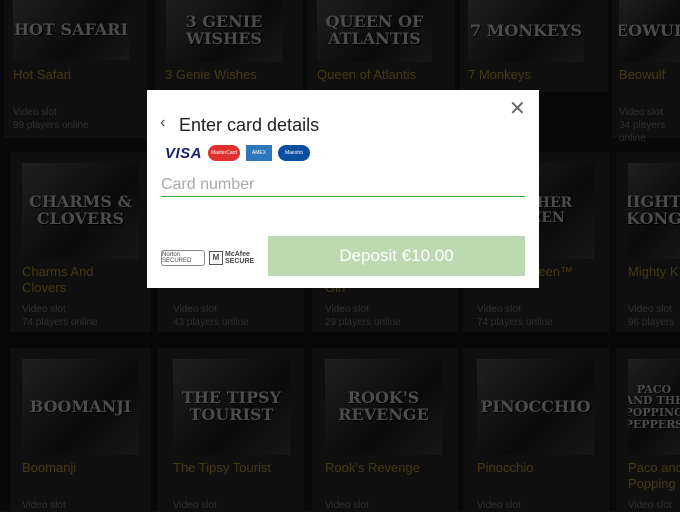 This screenshot has width=680, height=512. Describe the element at coordinates (183, 258) in the screenshot. I see `norton-secured-seal: Norton SECURED` at that location.